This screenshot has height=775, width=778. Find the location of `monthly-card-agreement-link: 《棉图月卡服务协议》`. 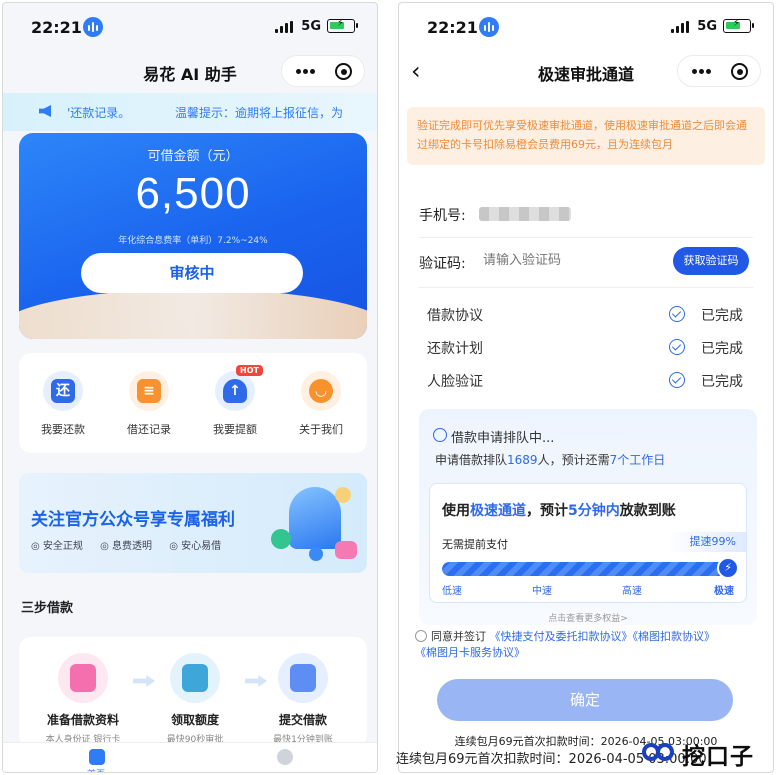

monthly-card-agreement-link: 《棉图月卡服务协议》 is located at coordinates (470, 652).